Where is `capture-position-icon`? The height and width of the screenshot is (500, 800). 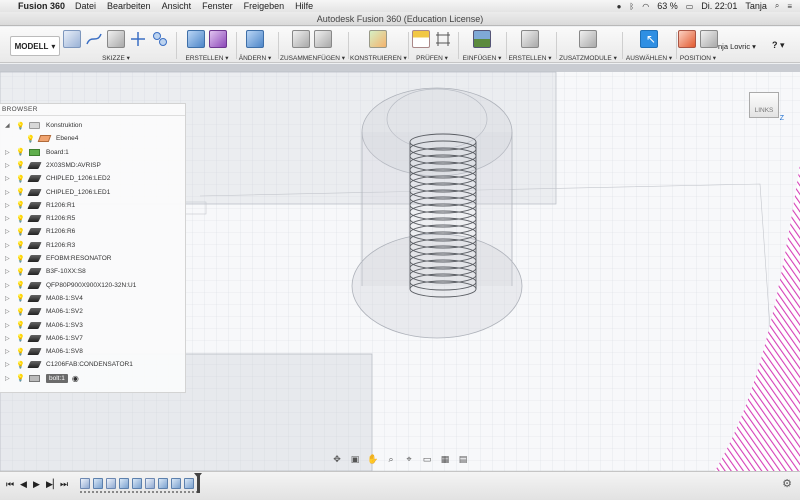
capture-position-icon is located at coordinates (709, 39).